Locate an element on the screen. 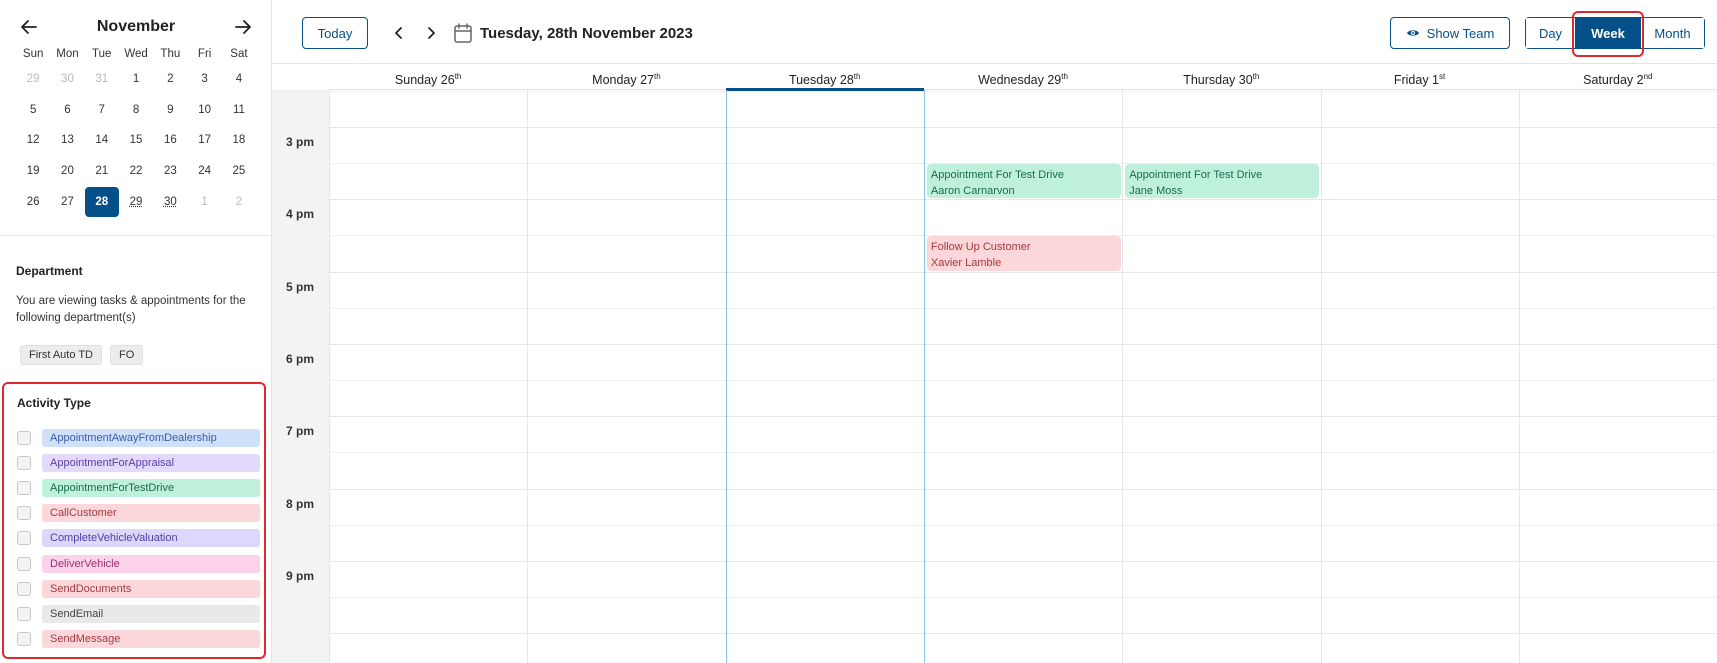 The width and height of the screenshot is (1717, 663). mini-calendar-day: 14 is located at coordinates (102, 140).